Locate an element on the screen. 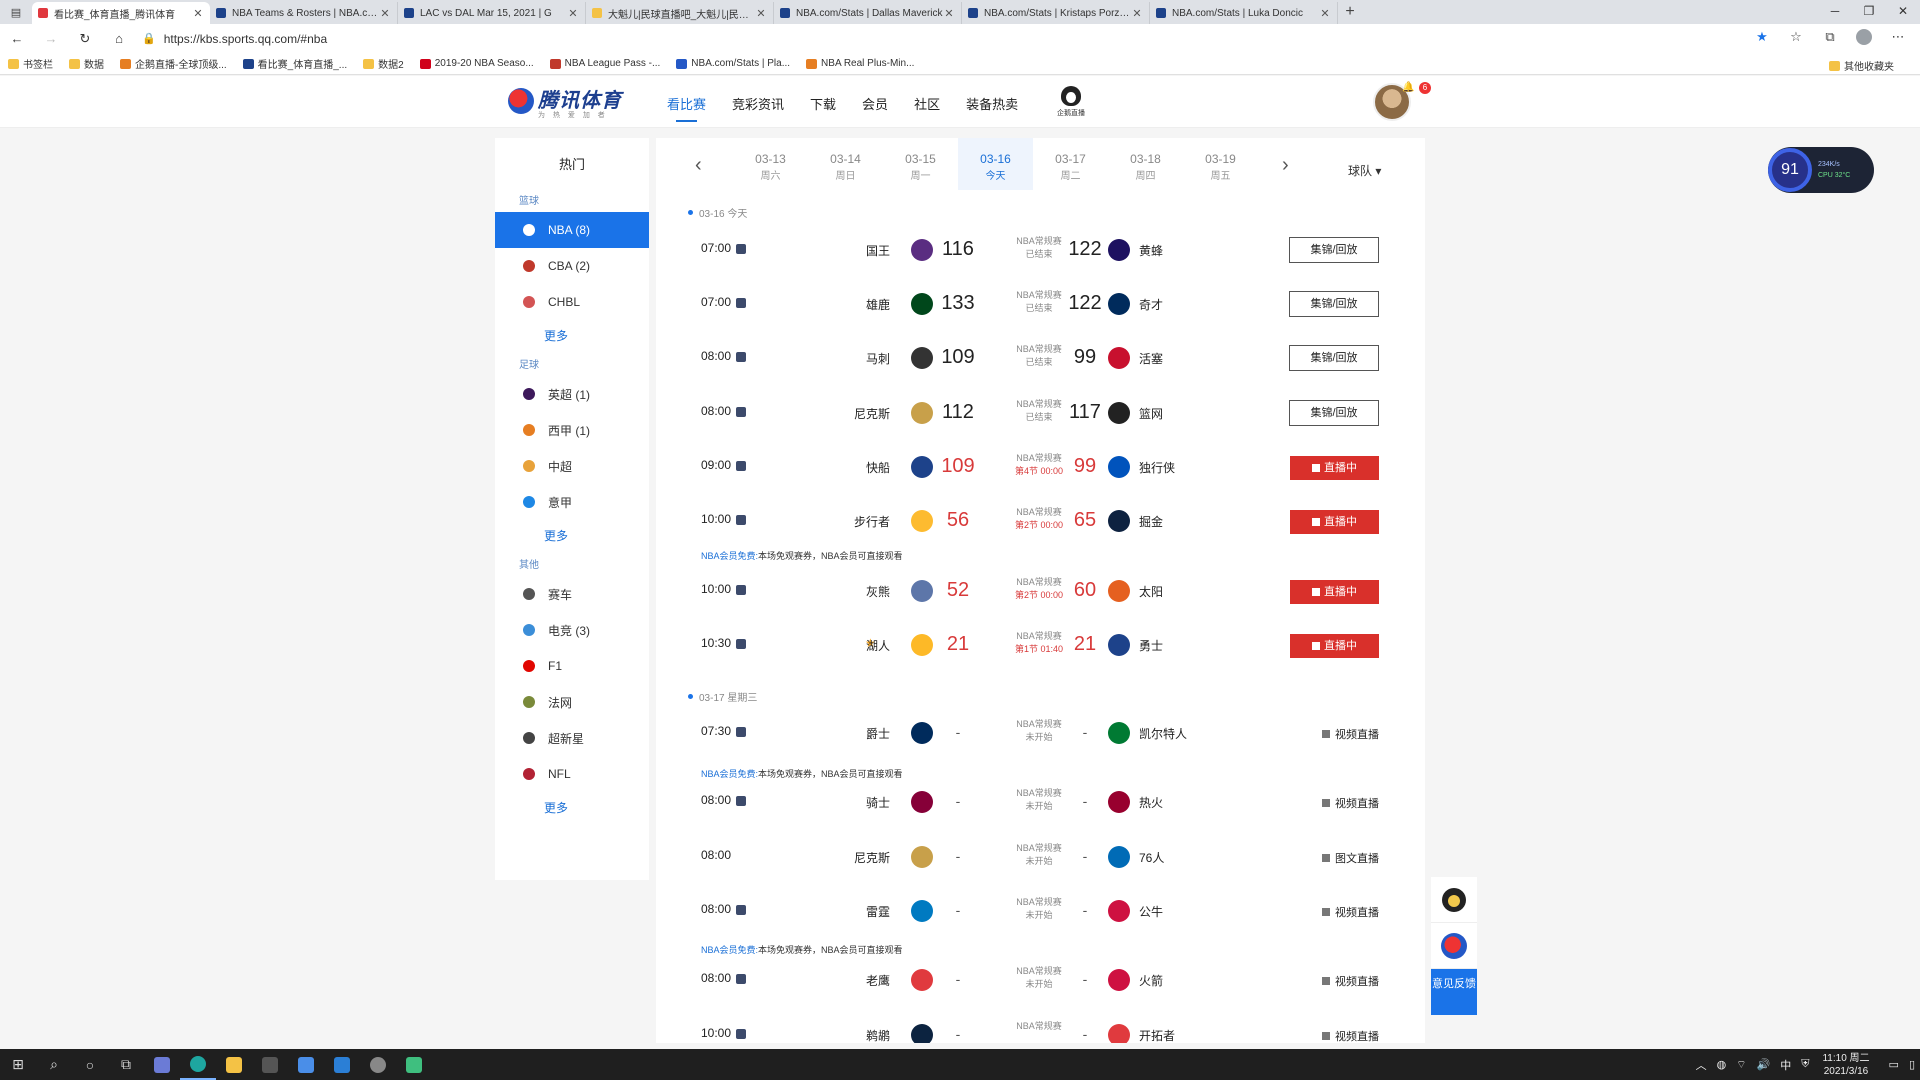  away-team-name: 独行侠 is located at coordinates (1157, 467).